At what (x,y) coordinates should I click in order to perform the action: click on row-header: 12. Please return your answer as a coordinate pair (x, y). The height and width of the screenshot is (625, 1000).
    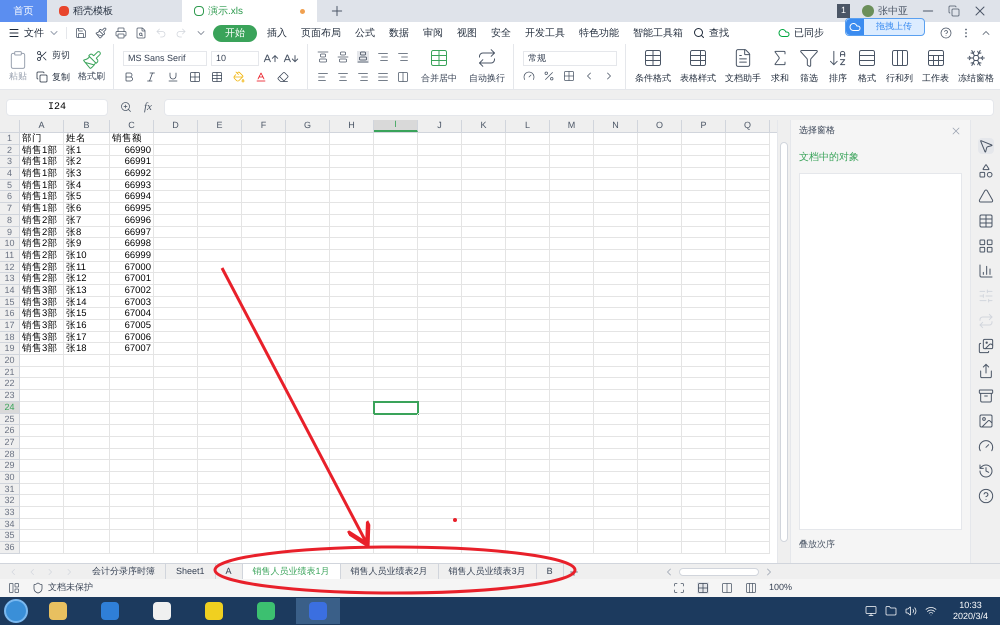
    Looking at the image, I should click on (10, 268).